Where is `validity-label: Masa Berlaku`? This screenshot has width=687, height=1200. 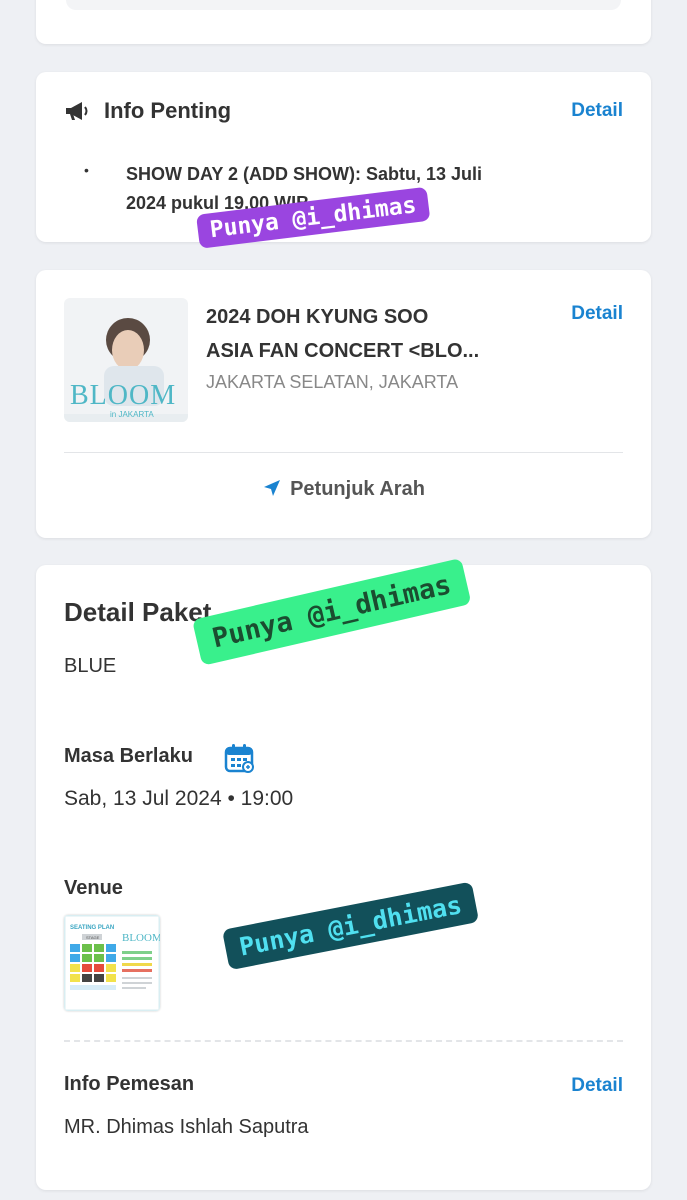
validity-label: Masa Berlaku is located at coordinates (128, 756).